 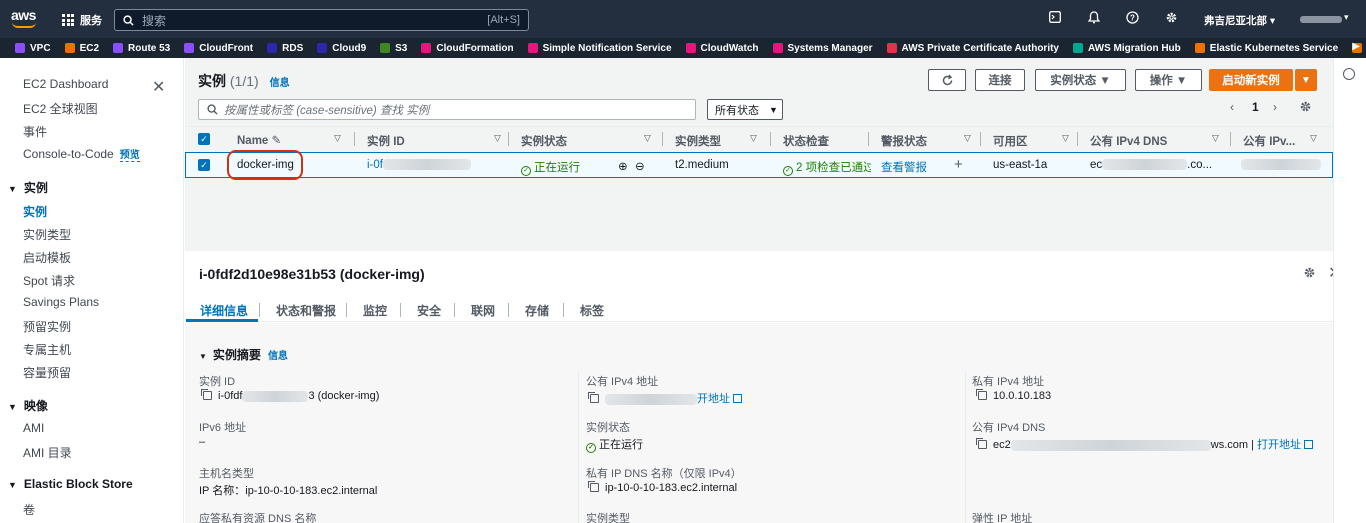 What do you see at coordinates (904, 167) in the screenshot?
I see `view-alarms-link: 查看警报` at bounding box center [904, 167].